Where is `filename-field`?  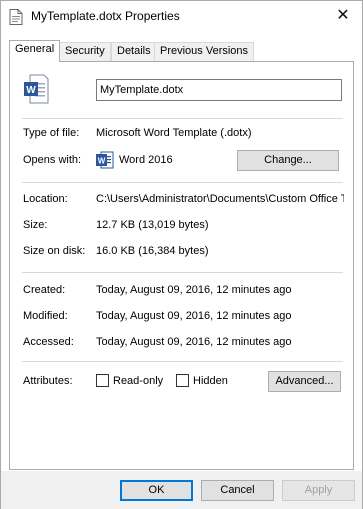 filename-field is located at coordinates (219, 90).